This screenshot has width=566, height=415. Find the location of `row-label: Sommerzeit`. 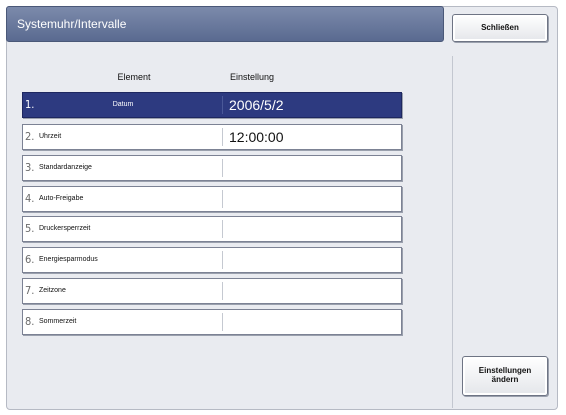

row-label: Sommerzeit is located at coordinates (58, 321).